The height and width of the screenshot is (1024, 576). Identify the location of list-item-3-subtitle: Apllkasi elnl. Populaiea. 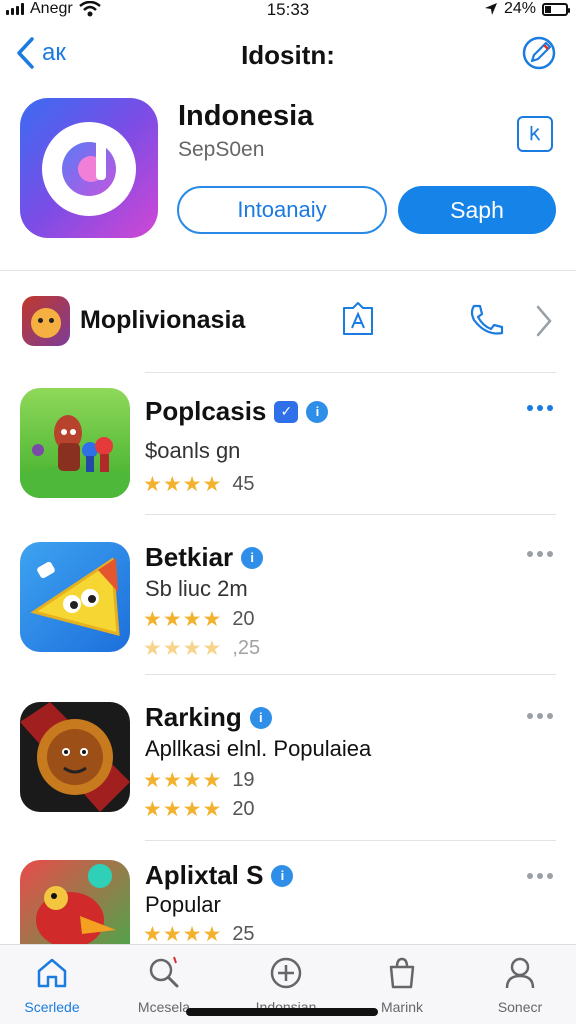
(258, 748).